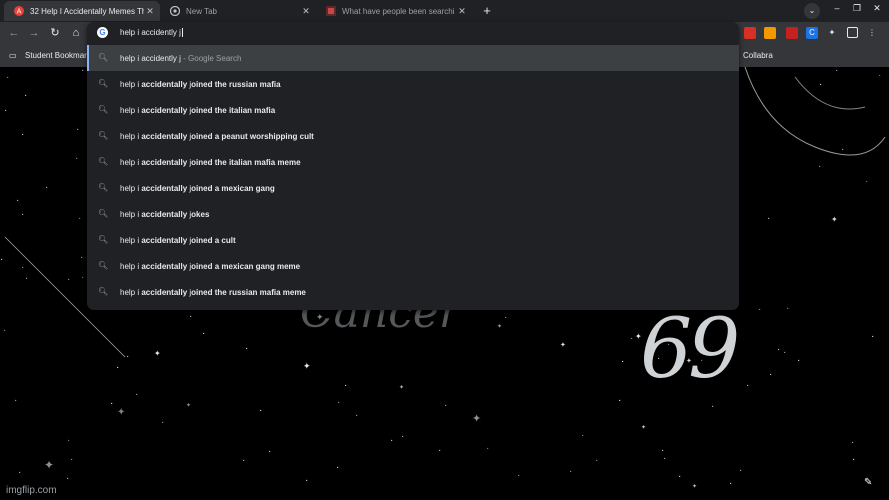 This screenshot has height=500, width=889. What do you see at coordinates (31, 490) in the screenshot?
I see `watermark: imgflip.com` at bounding box center [31, 490].